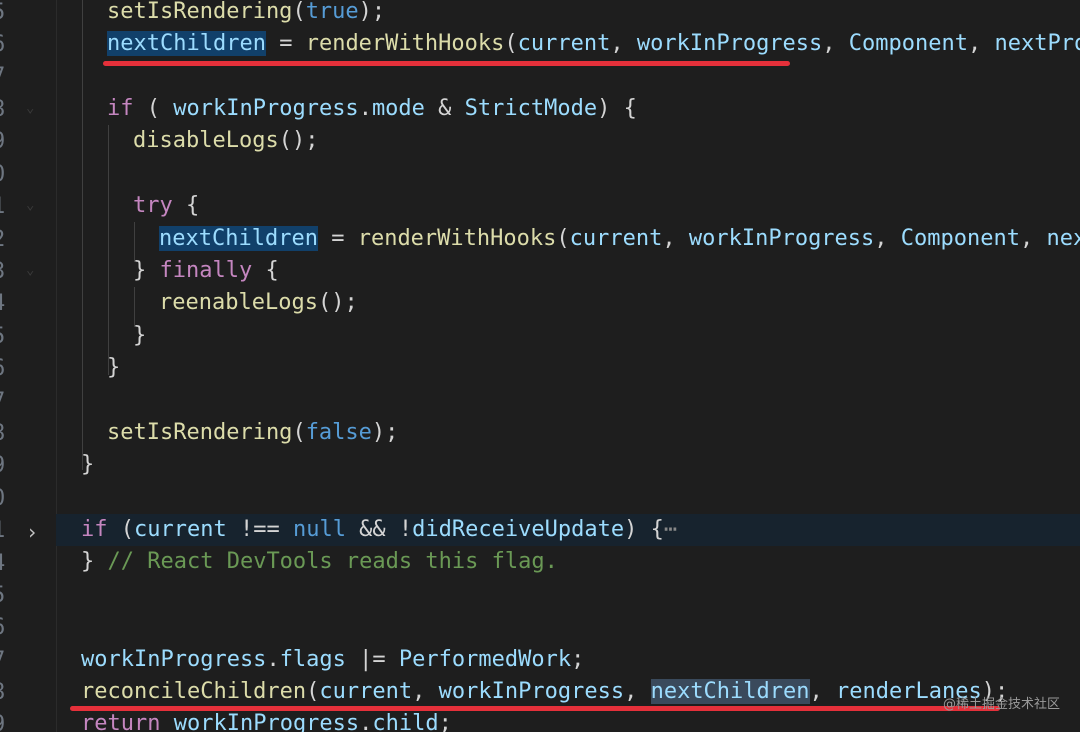 This screenshot has height=732, width=1080. What do you see at coordinates (568, 720) in the screenshot?
I see `code-line: return workInProgress.child;` at bounding box center [568, 720].